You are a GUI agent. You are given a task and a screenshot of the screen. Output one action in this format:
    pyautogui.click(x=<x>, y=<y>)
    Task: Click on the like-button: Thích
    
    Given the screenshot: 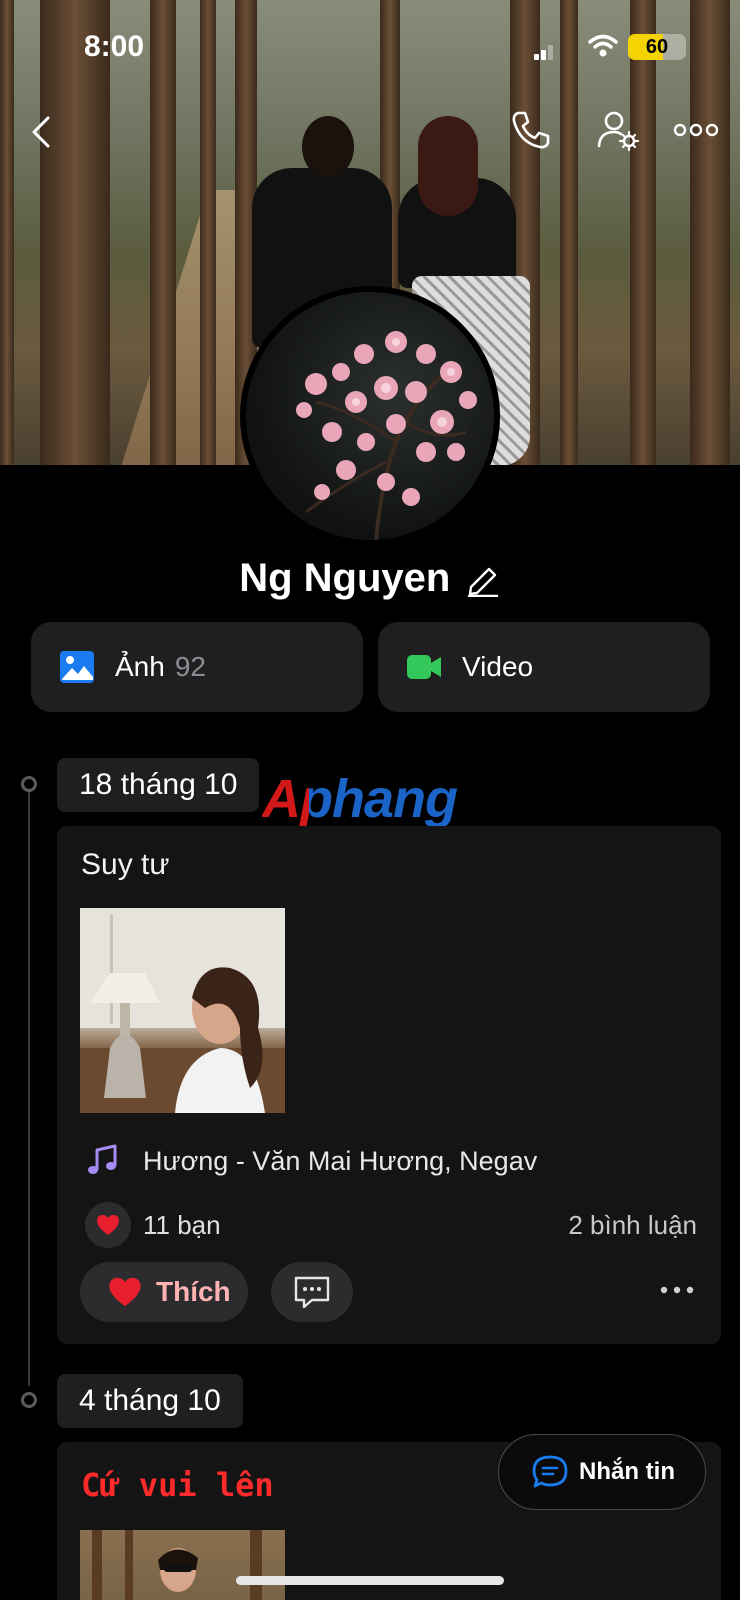 What is the action you would take?
    pyautogui.click(x=164, y=1292)
    